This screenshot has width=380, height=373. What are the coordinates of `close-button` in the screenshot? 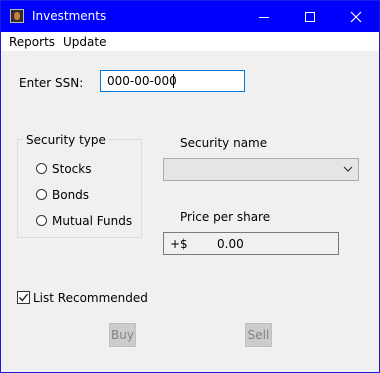 It's located at (356, 16).